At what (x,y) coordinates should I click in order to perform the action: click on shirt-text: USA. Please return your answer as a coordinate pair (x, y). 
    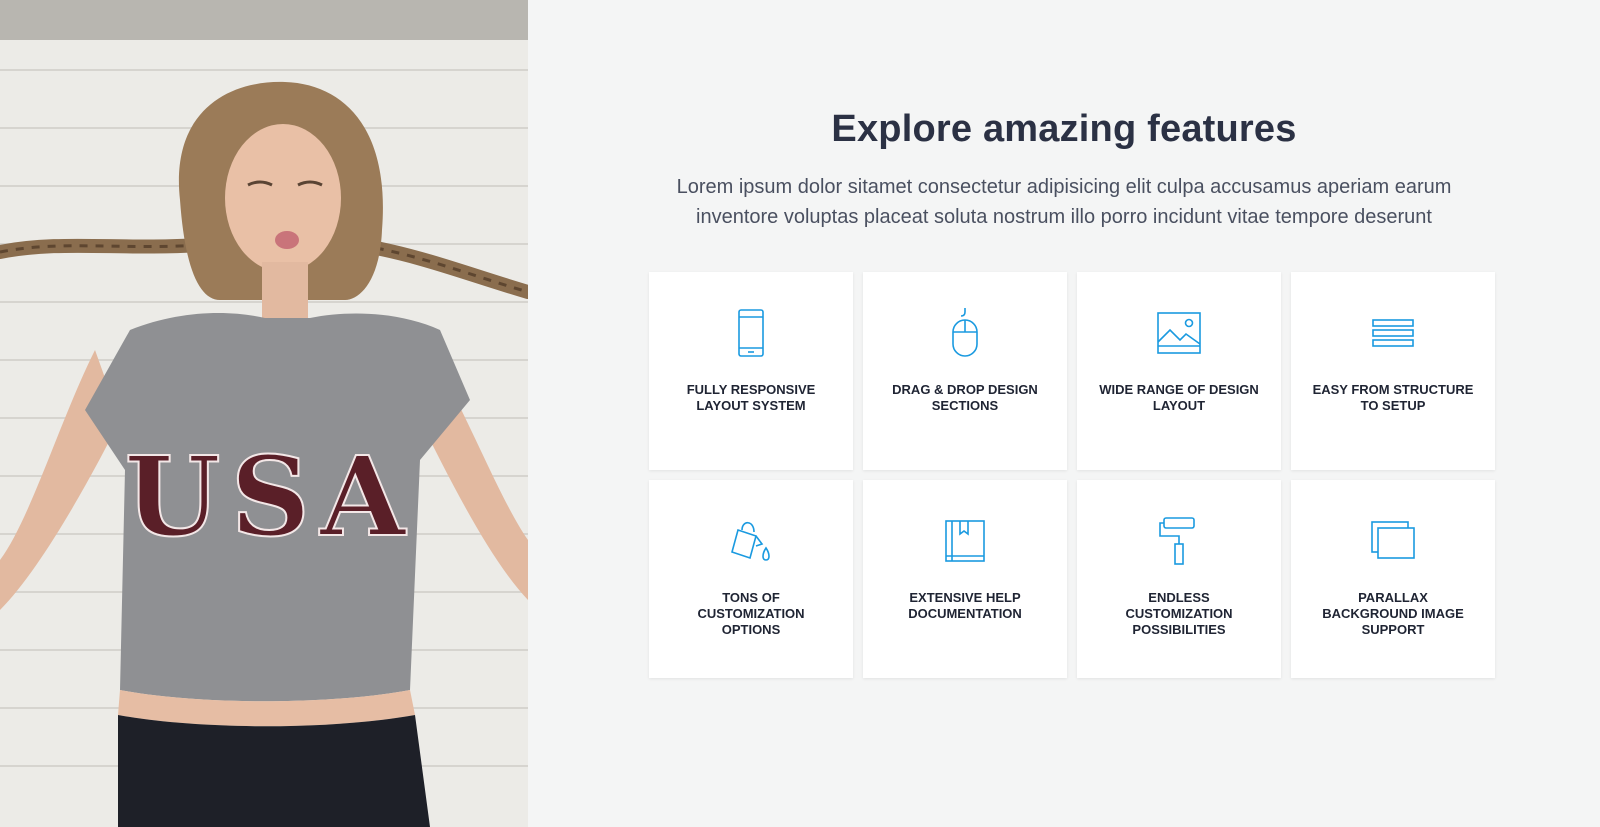
    Looking at the image, I should click on (270, 496).